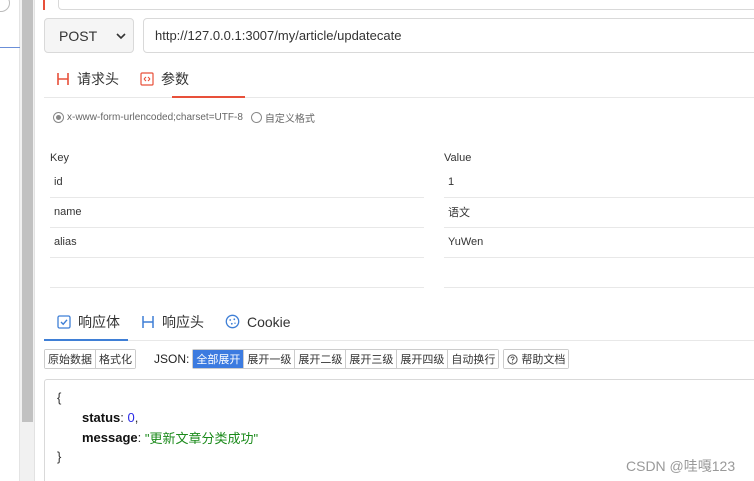 This screenshot has width=754, height=481. I want to click on expand-group: 全部展开 展开一级 展开二级 展开三级 展开四级 自动换行, so click(346, 359).